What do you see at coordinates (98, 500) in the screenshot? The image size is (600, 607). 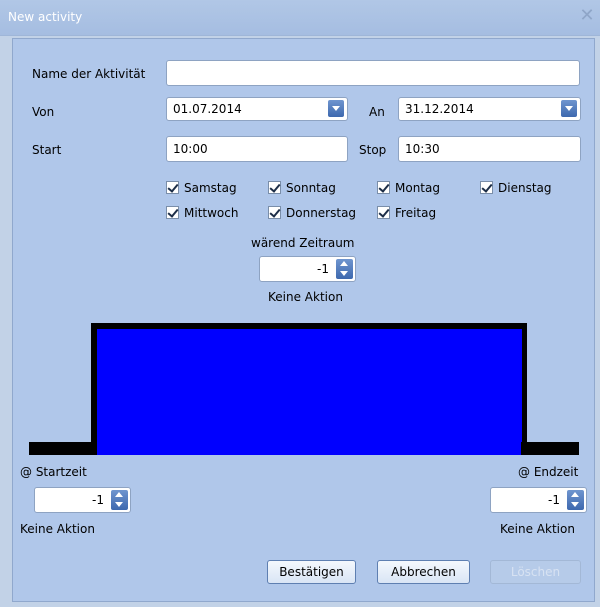 I see `start-time-value: -1` at bounding box center [98, 500].